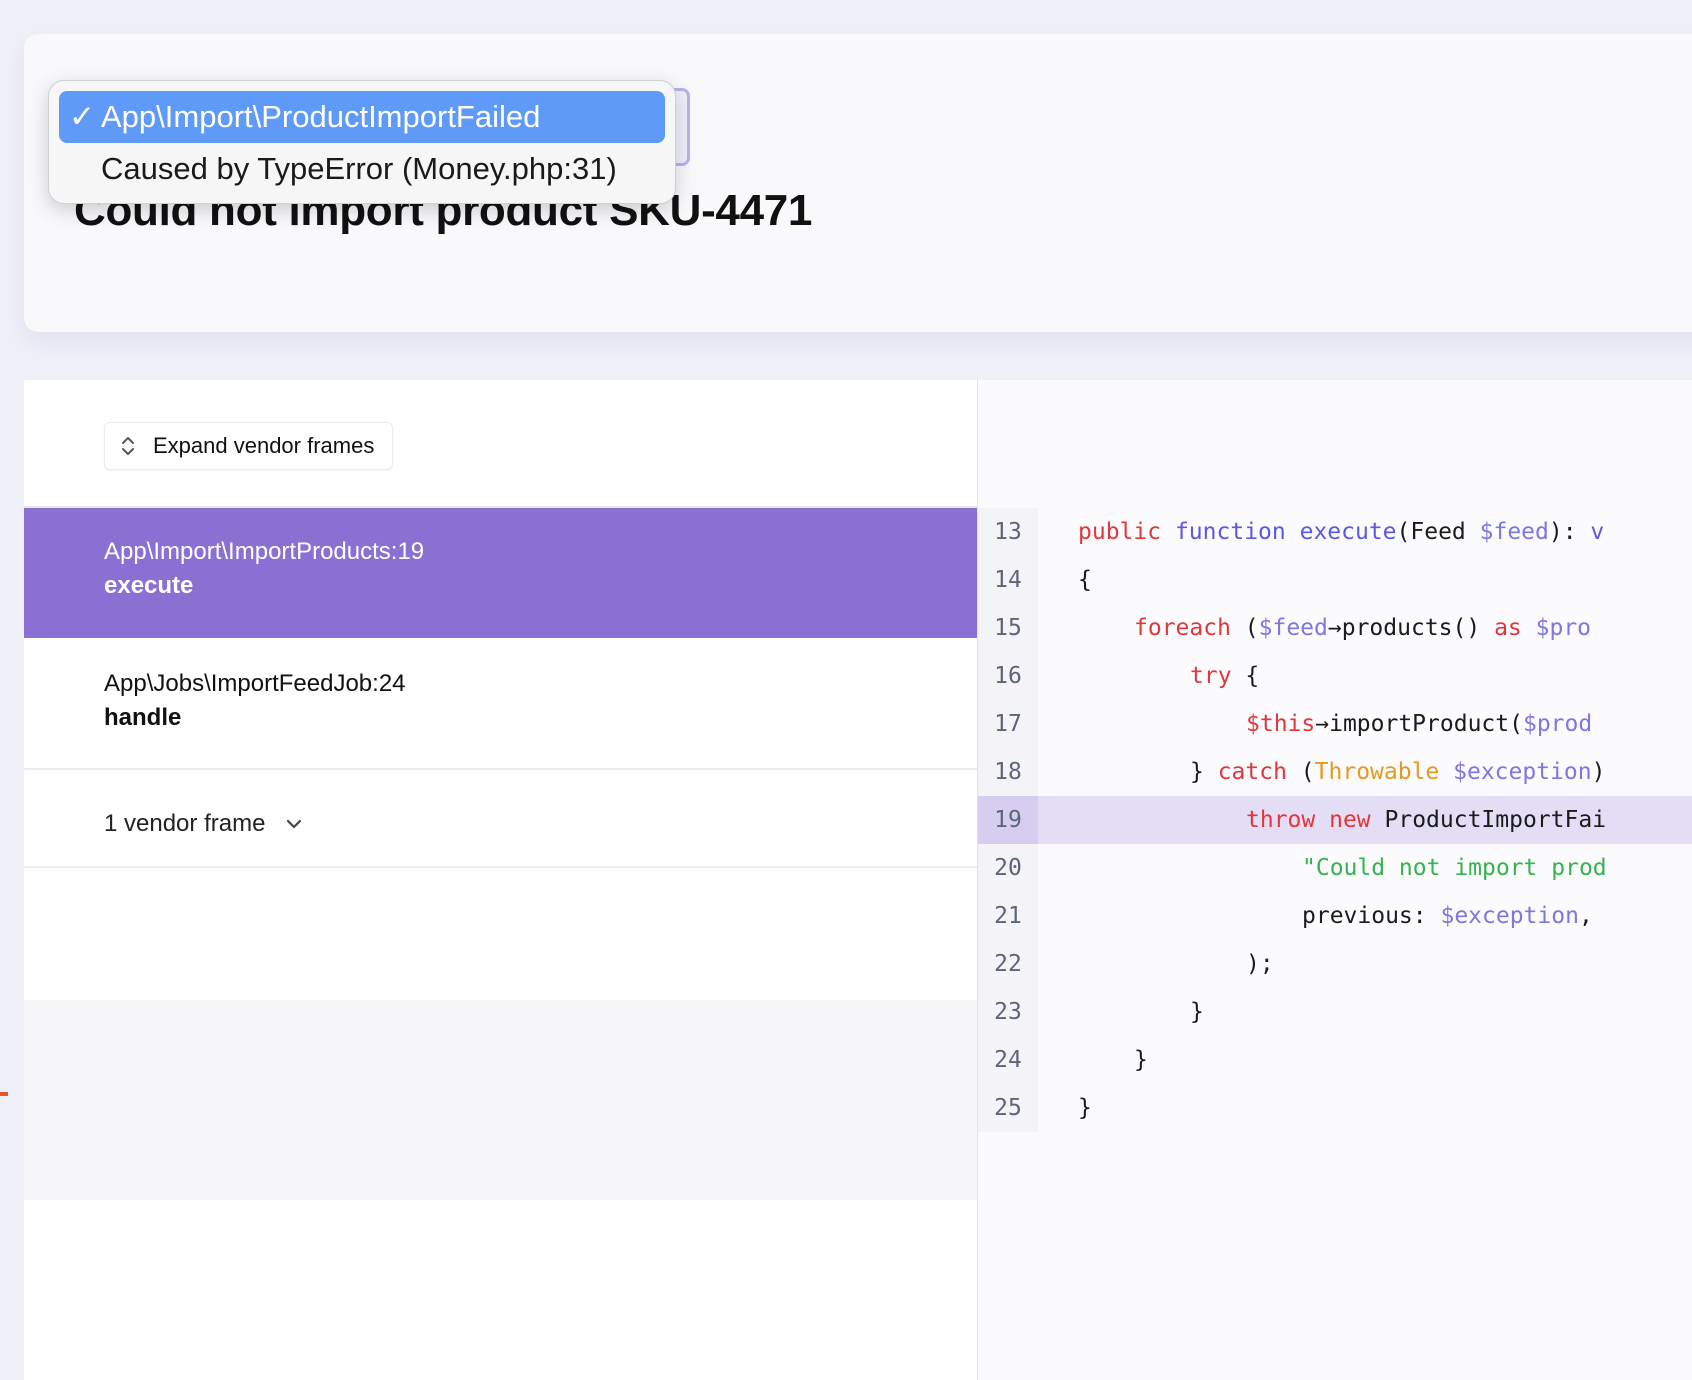 The image size is (1692, 1380). What do you see at coordinates (1488, 820) in the screenshot?
I see `code-token: ProductImportFai` at bounding box center [1488, 820].